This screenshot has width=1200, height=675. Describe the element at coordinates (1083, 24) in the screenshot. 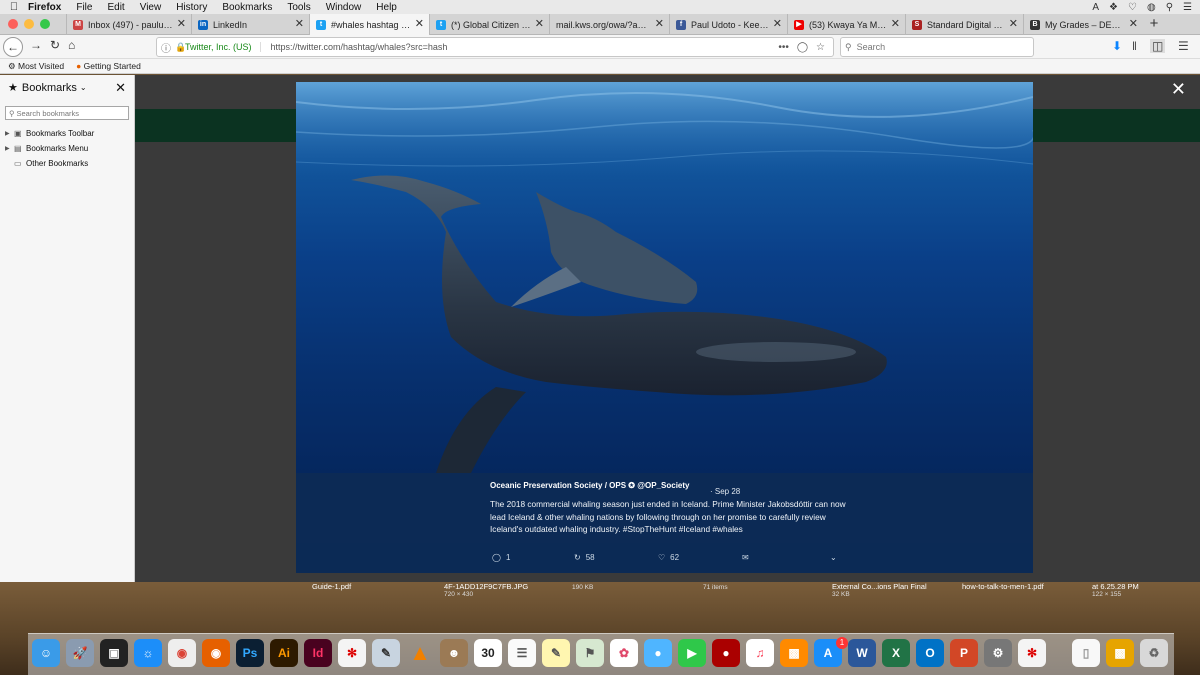

I see `tab-my-grades: B My Grades – DEV-2018S ✕` at that location.